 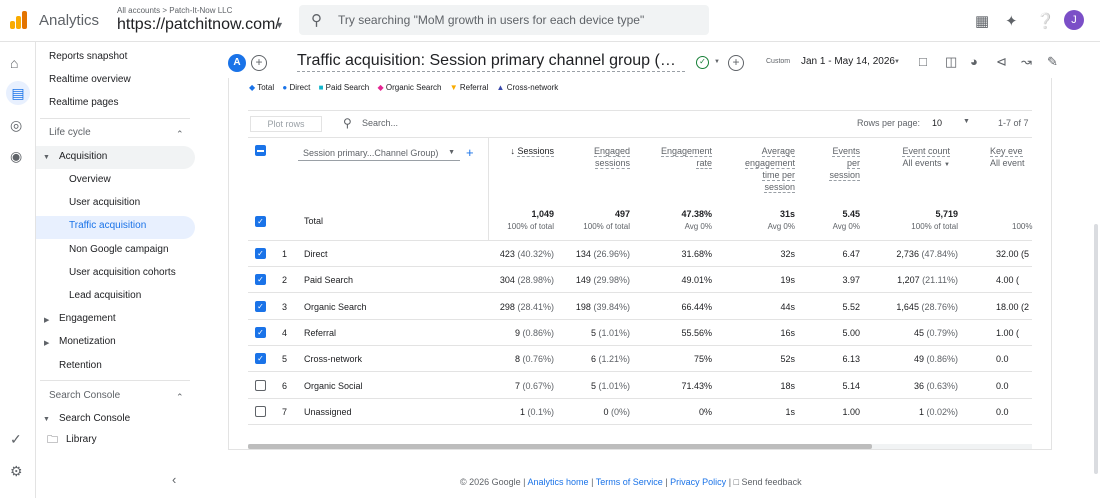 I want to click on sidebar-item-reports-snapshot: Reports snapshot, so click(x=88, y=57).